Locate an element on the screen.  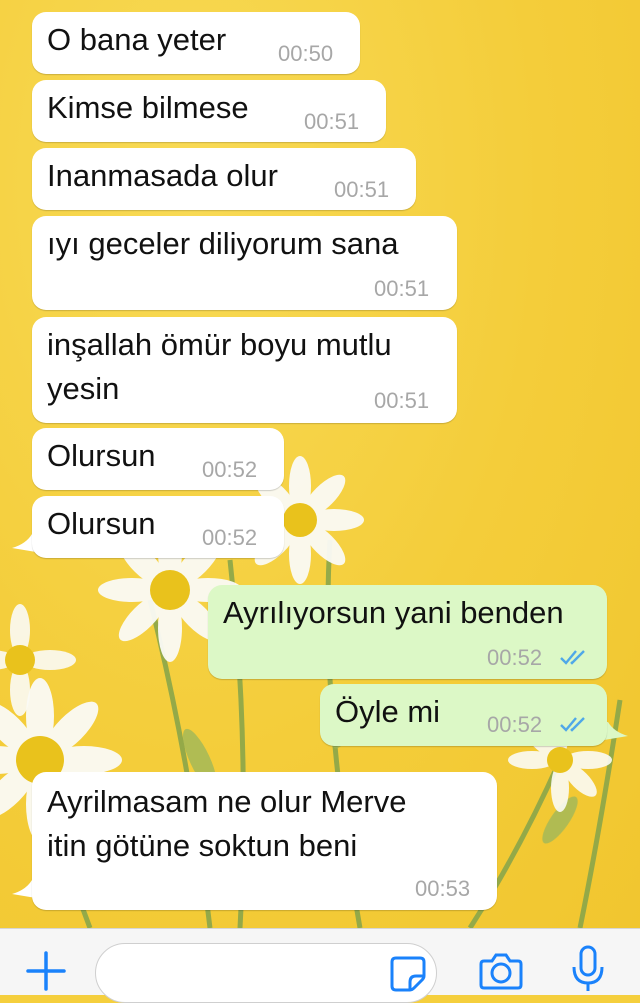
message-time: 00:50 is located at coordinates (306, 53).